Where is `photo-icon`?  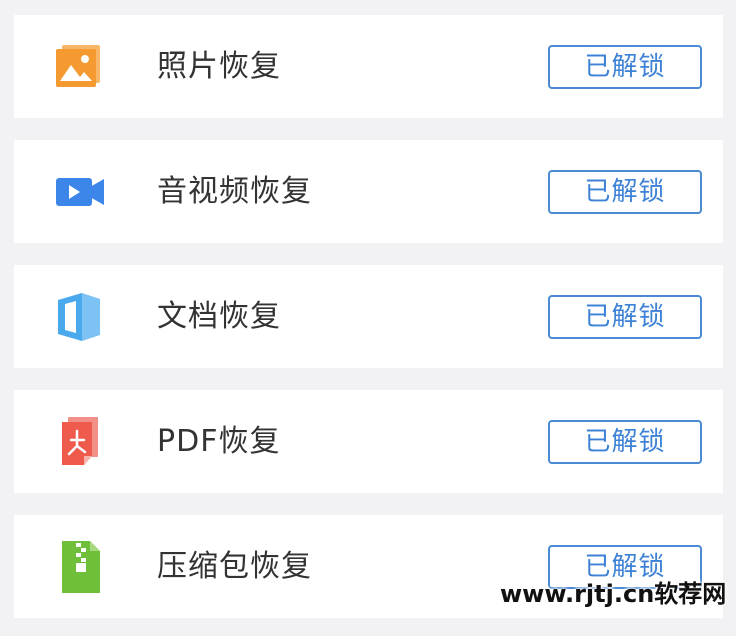 photo-icon is located at coordinates (80, 67).